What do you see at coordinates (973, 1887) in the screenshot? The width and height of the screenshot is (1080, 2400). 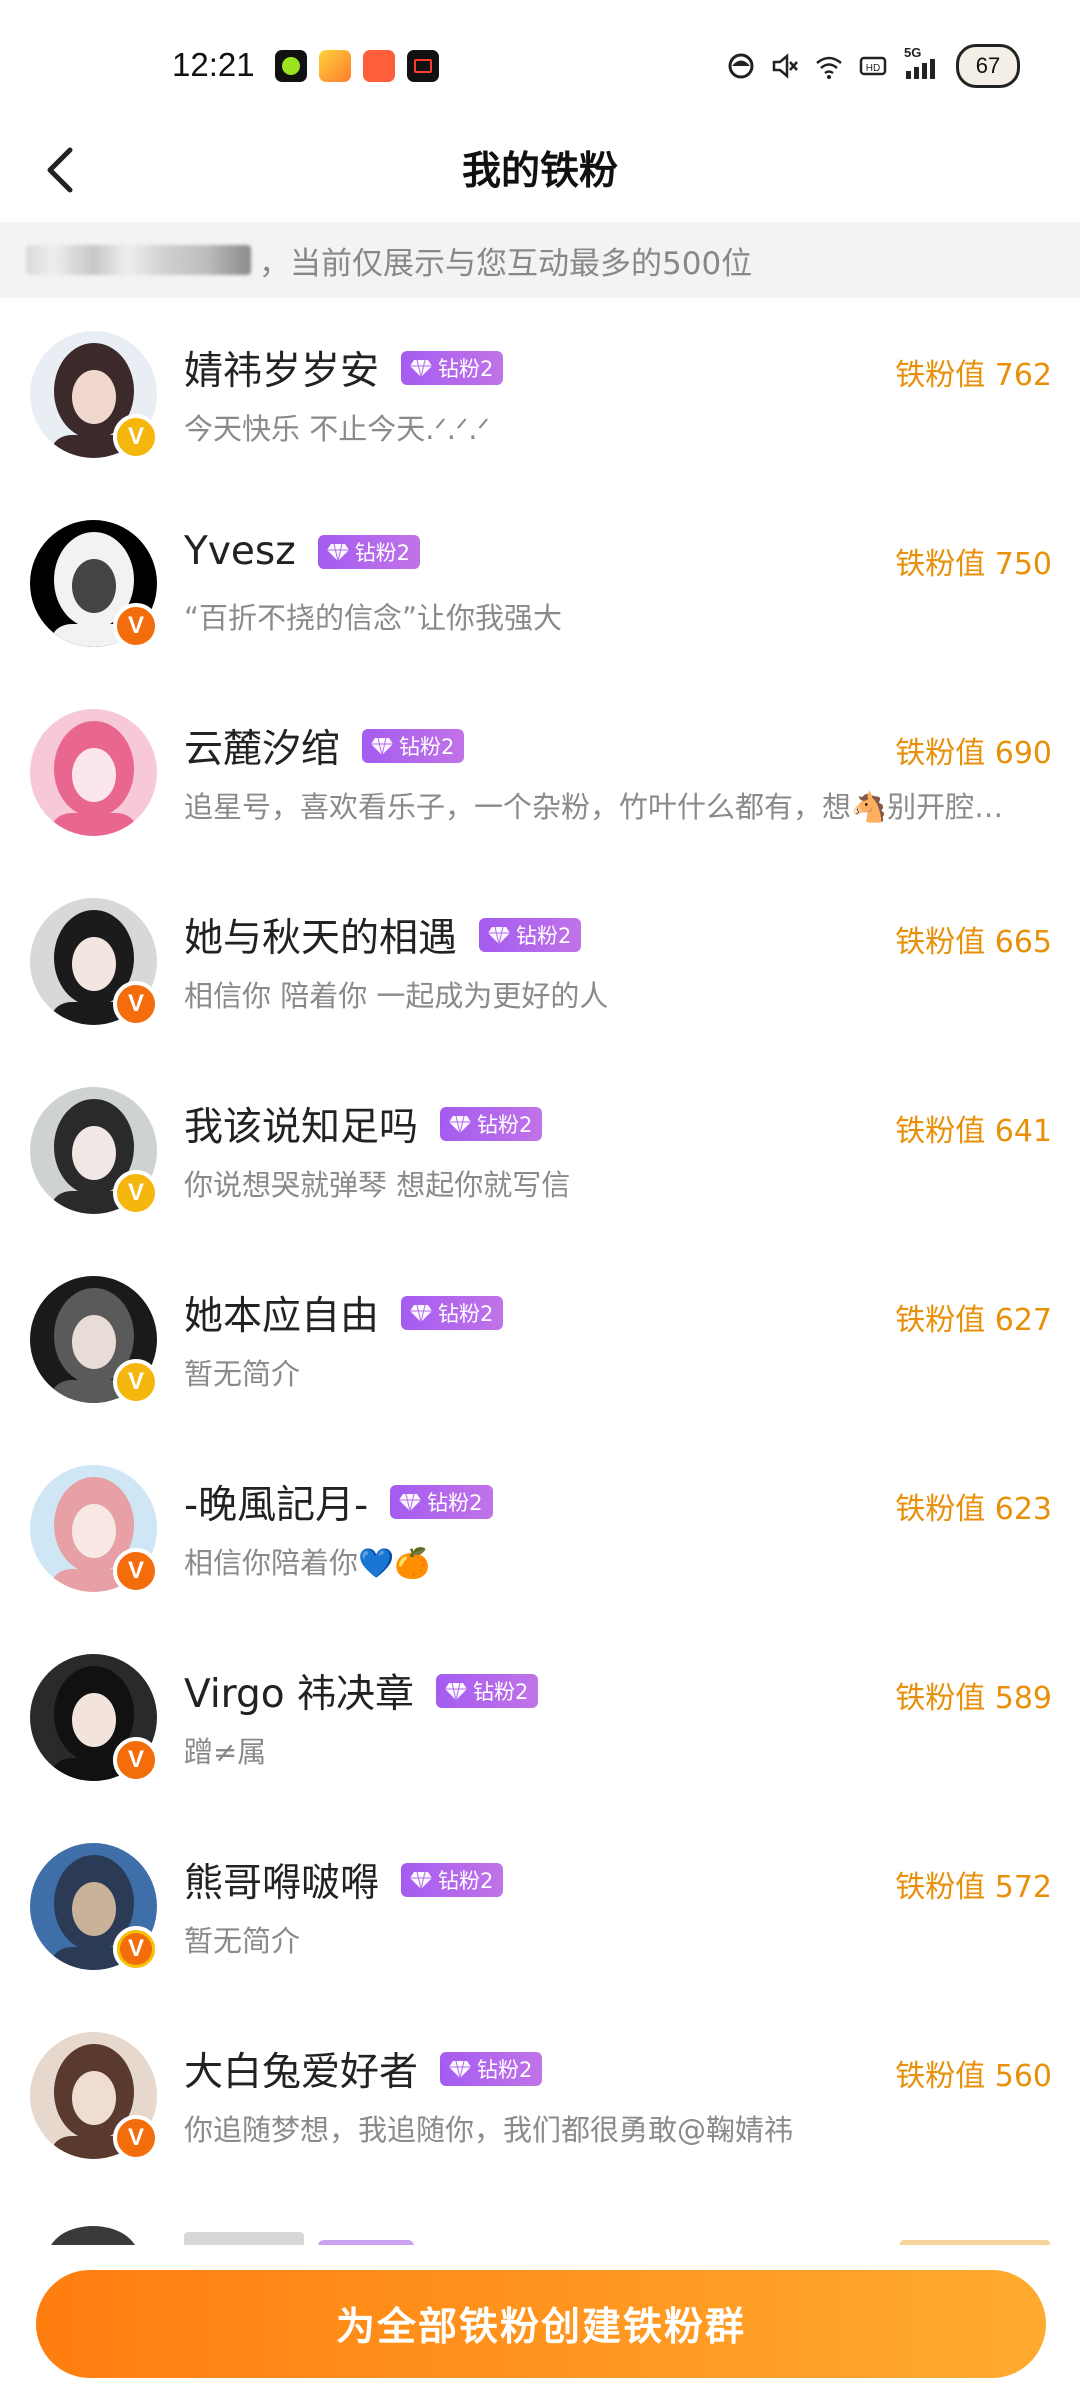 I see `fan-score: 铁粉值 572` at bounding box center [973, 1887].